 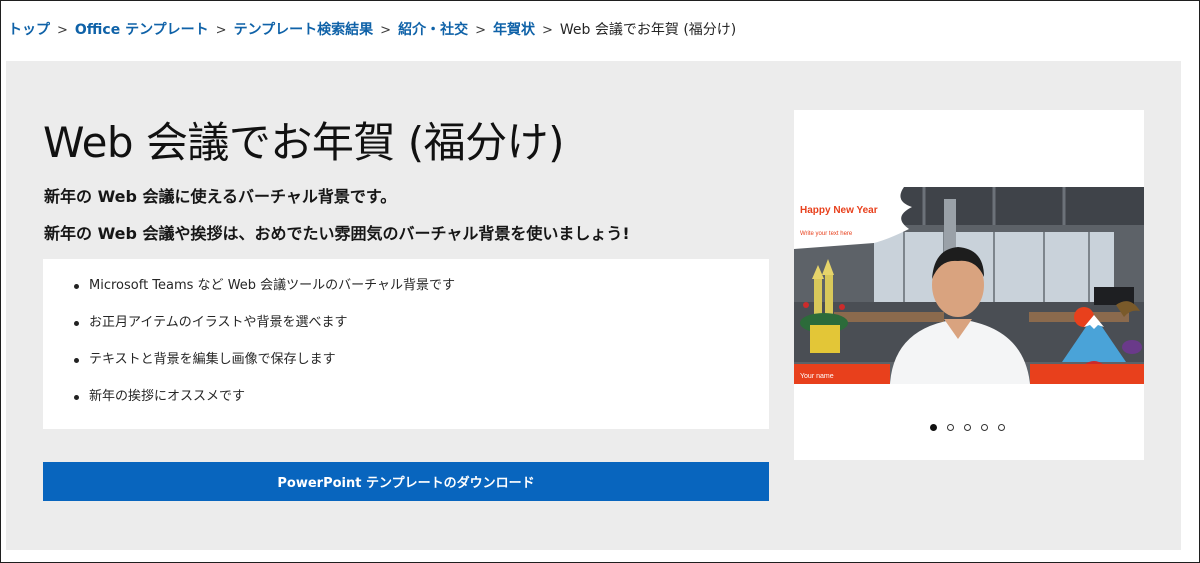 I want to click on feature-item: Microsoft Teams など Web 会議ツールのバーチャル背景です, so click(x=421, y=286).